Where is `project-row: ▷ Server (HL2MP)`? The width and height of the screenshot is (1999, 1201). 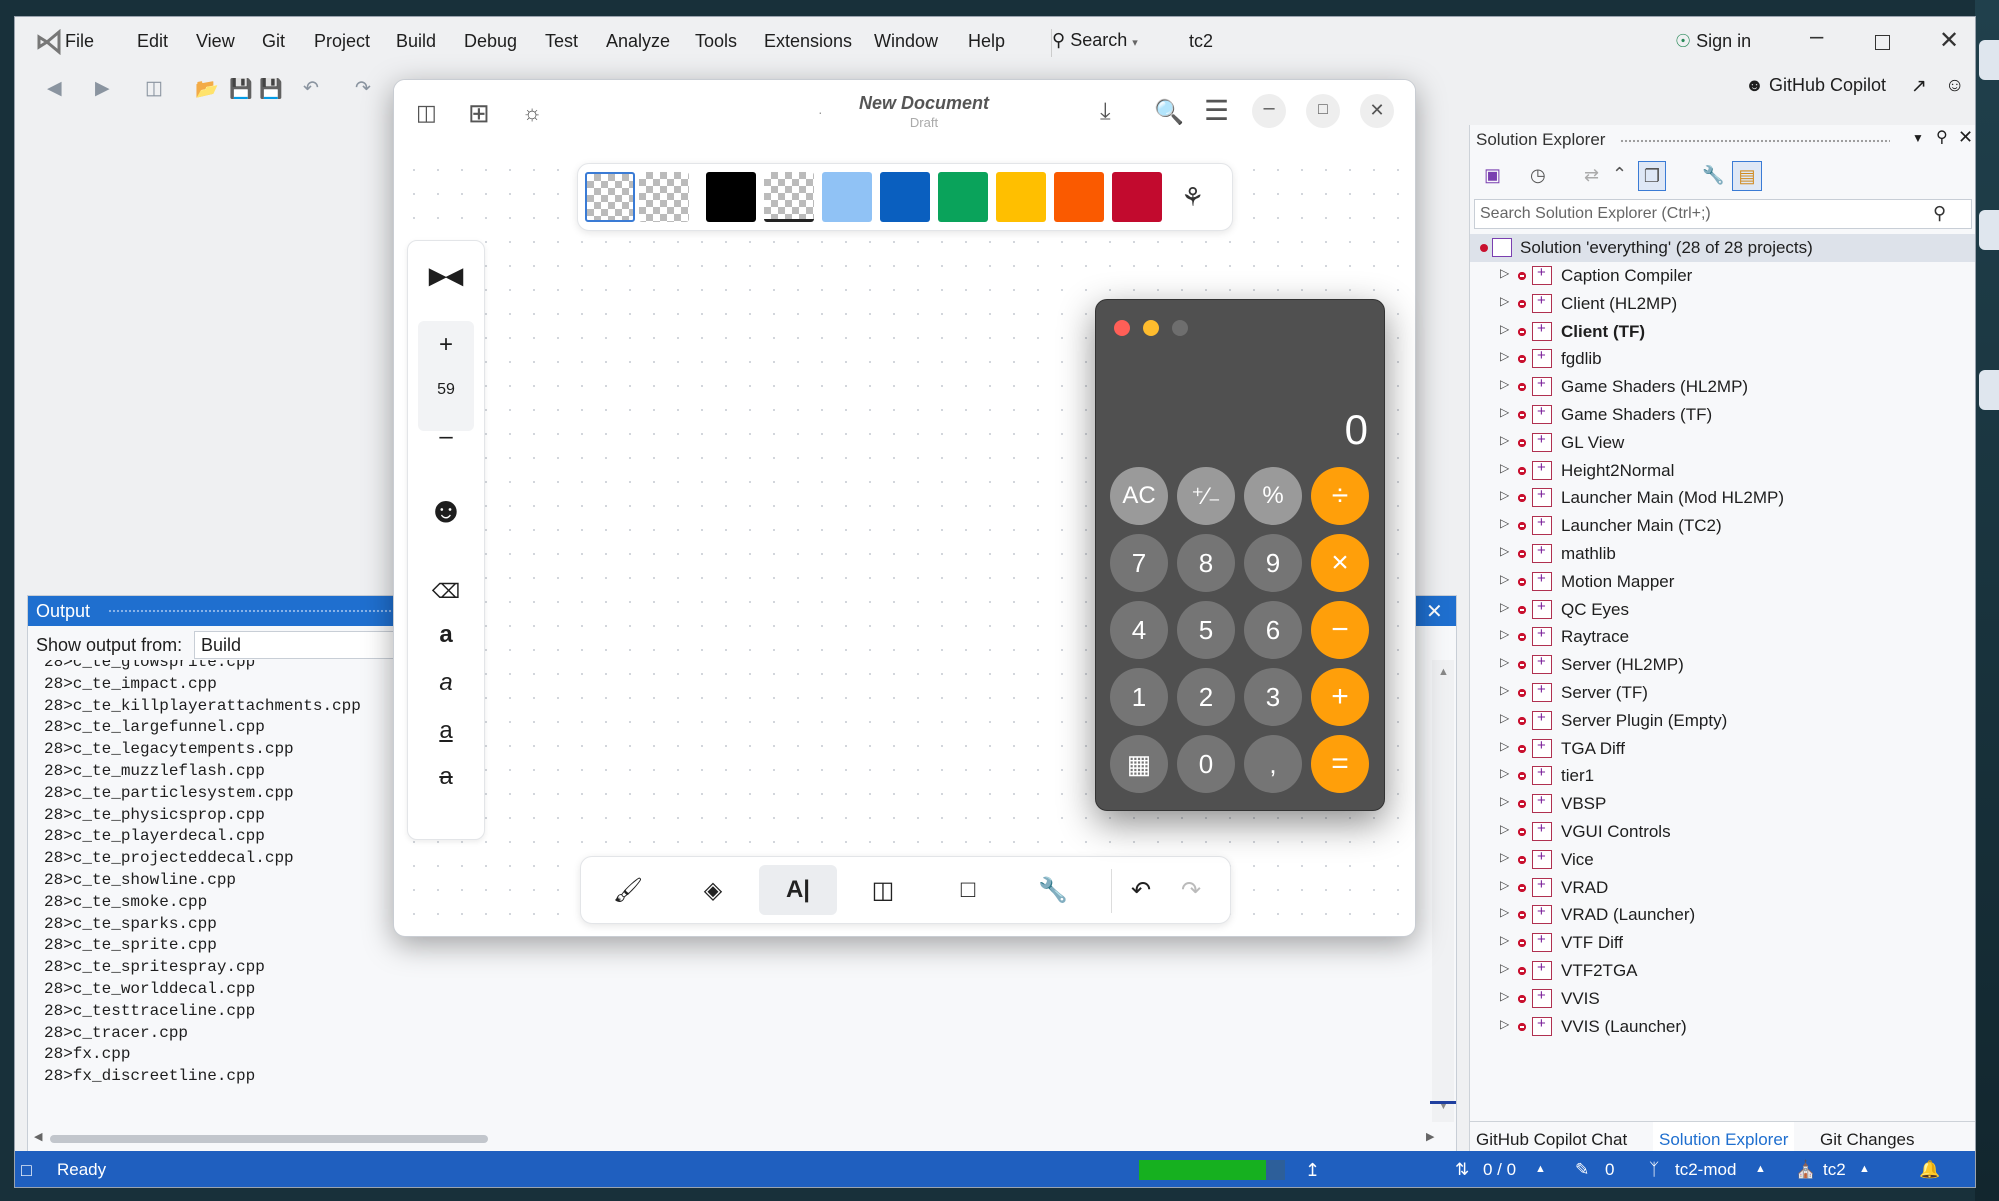
project-row: ▷ Server (HL2MP) is located at coordinates (1722, 665).